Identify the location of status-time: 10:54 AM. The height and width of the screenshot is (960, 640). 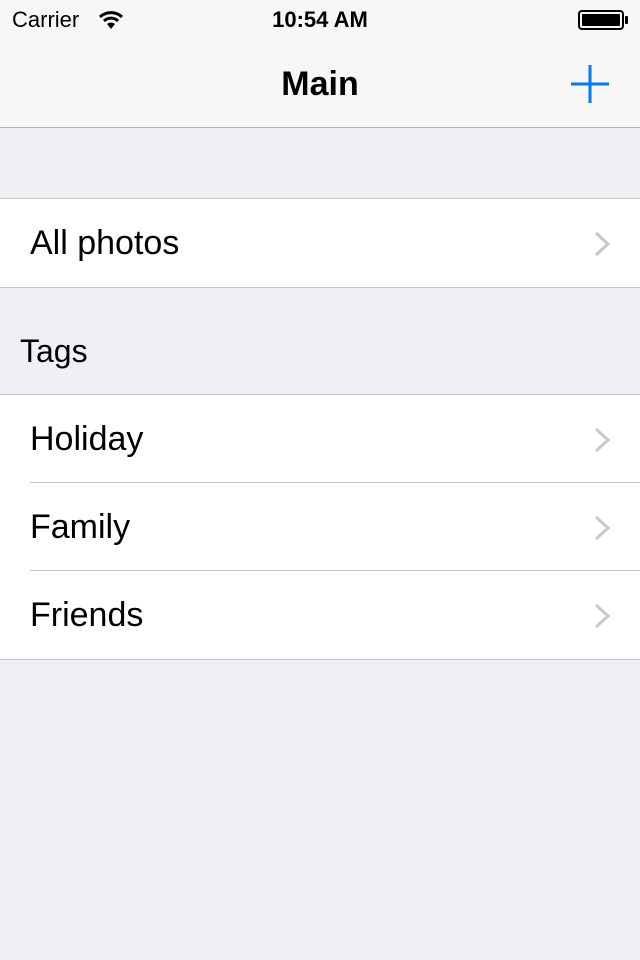
(320, 19).